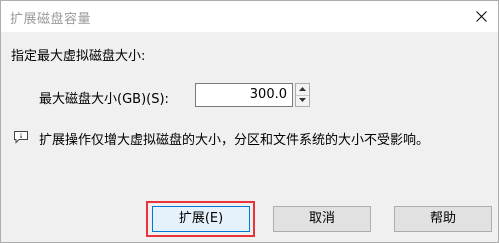 The image size is (499, 243). Describe the element at coordinates (234, 140) in the screenshot. I see `info-message: 扩展操作仅增大虚拟磁盘的大小，分区和文件系统的大小不受影响。` at that location.